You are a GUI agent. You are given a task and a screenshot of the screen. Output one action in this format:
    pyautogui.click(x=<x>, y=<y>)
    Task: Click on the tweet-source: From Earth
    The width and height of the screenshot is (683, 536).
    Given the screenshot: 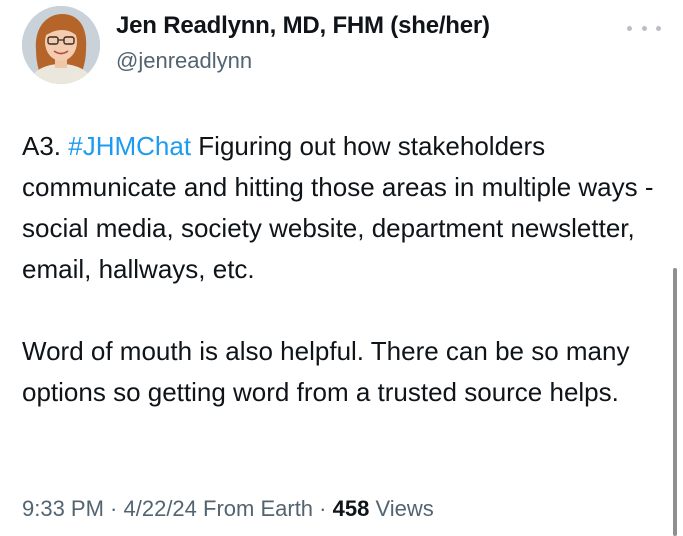 What is the action you would take?
    pyautogui.click(x=255, y=508)
    